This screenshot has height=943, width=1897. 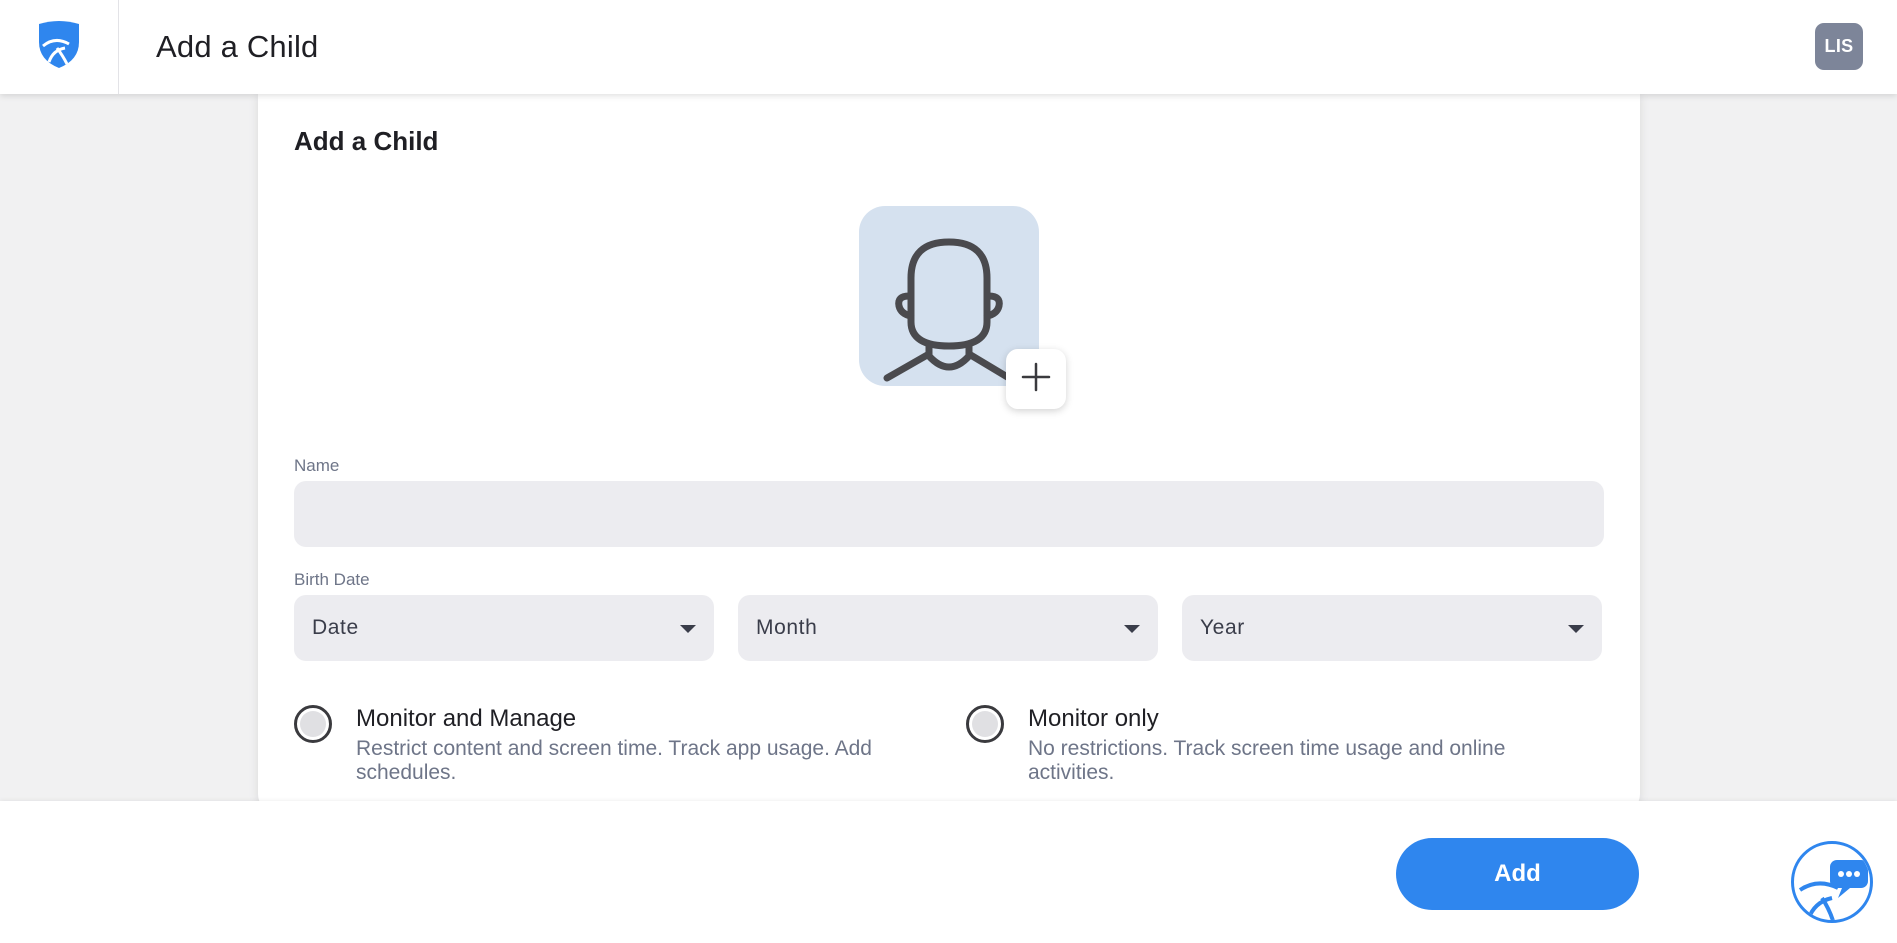 What do you see at coordinates (1517, 874) in the screenshot?
I see `add-button: Add` at bounding box center [1517, 874].